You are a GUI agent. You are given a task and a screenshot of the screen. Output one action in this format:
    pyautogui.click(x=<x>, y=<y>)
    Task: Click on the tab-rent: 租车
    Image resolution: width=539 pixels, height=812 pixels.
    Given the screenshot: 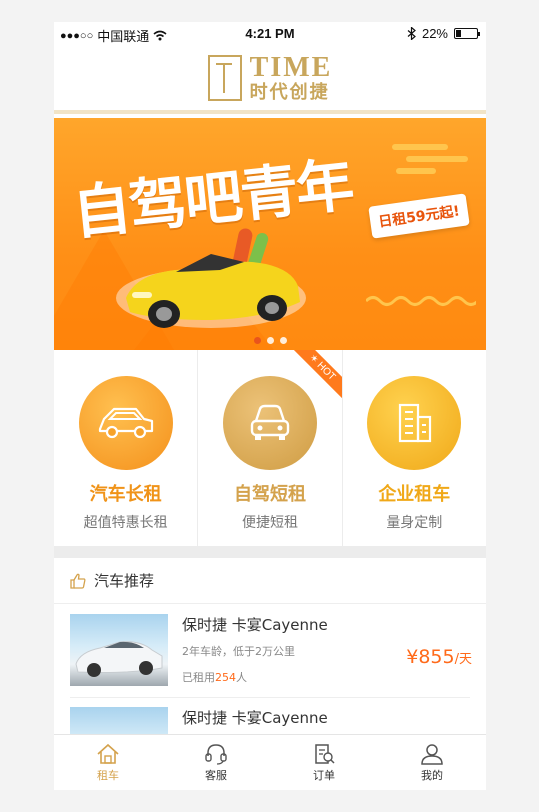 What is the action you would take?
    pyautogui.click(x=108, y=762)
    